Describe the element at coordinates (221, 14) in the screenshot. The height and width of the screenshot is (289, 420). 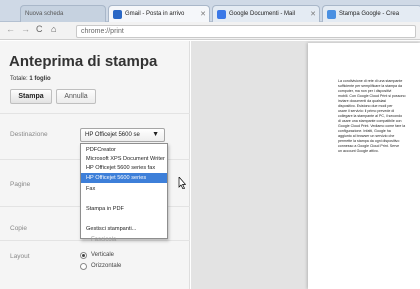
I see `docs-favicon-icon` at that location.